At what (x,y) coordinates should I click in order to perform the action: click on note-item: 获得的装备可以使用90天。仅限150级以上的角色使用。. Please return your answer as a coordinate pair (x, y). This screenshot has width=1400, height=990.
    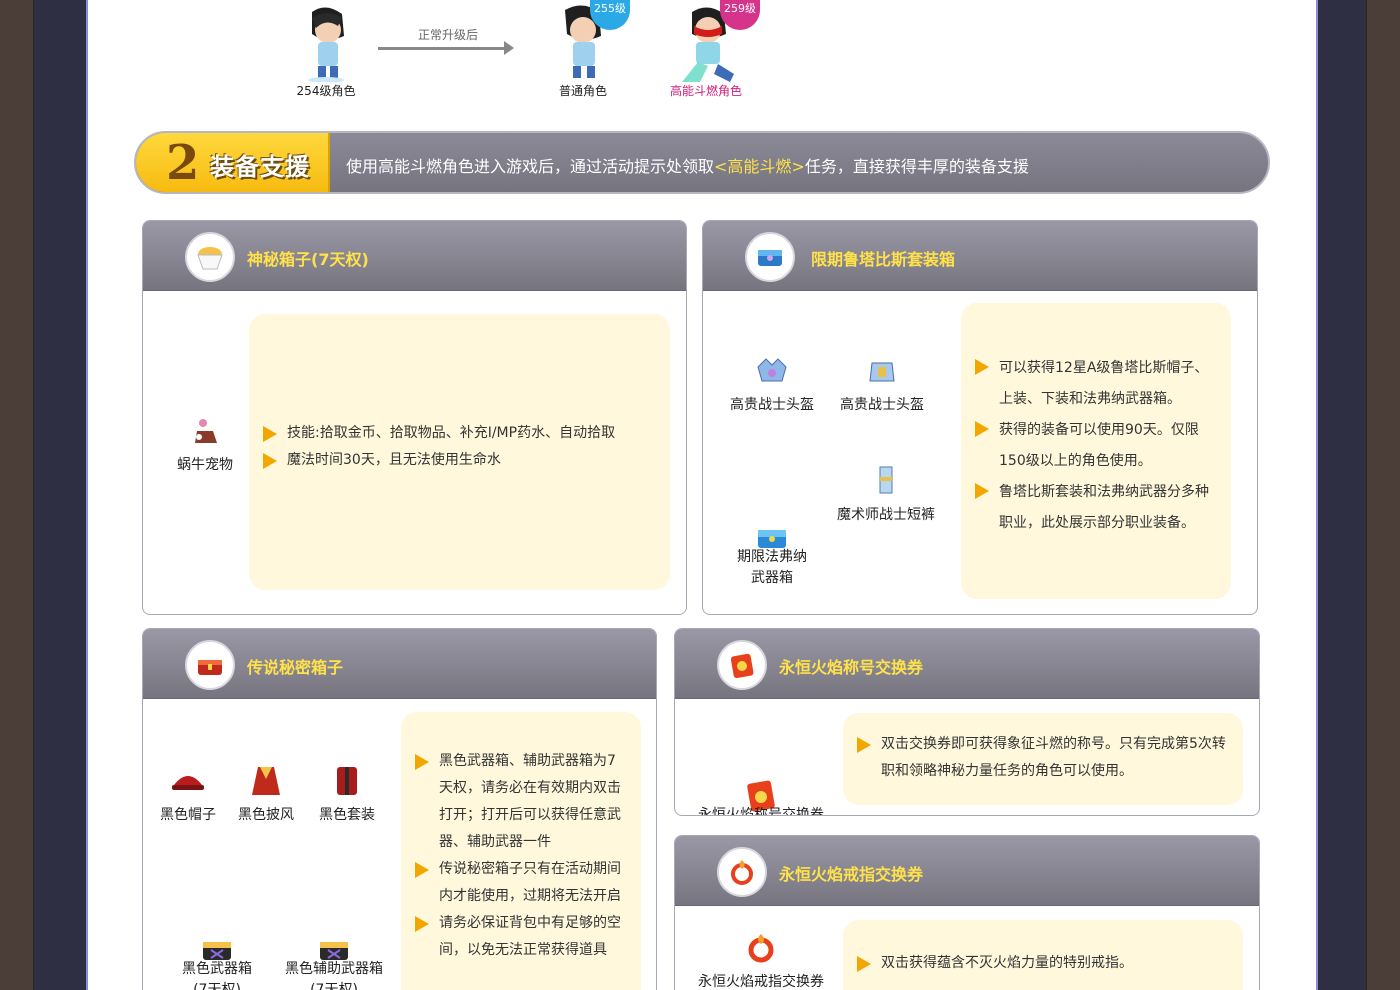
    Looking at the image, I should click on (1090, 446).